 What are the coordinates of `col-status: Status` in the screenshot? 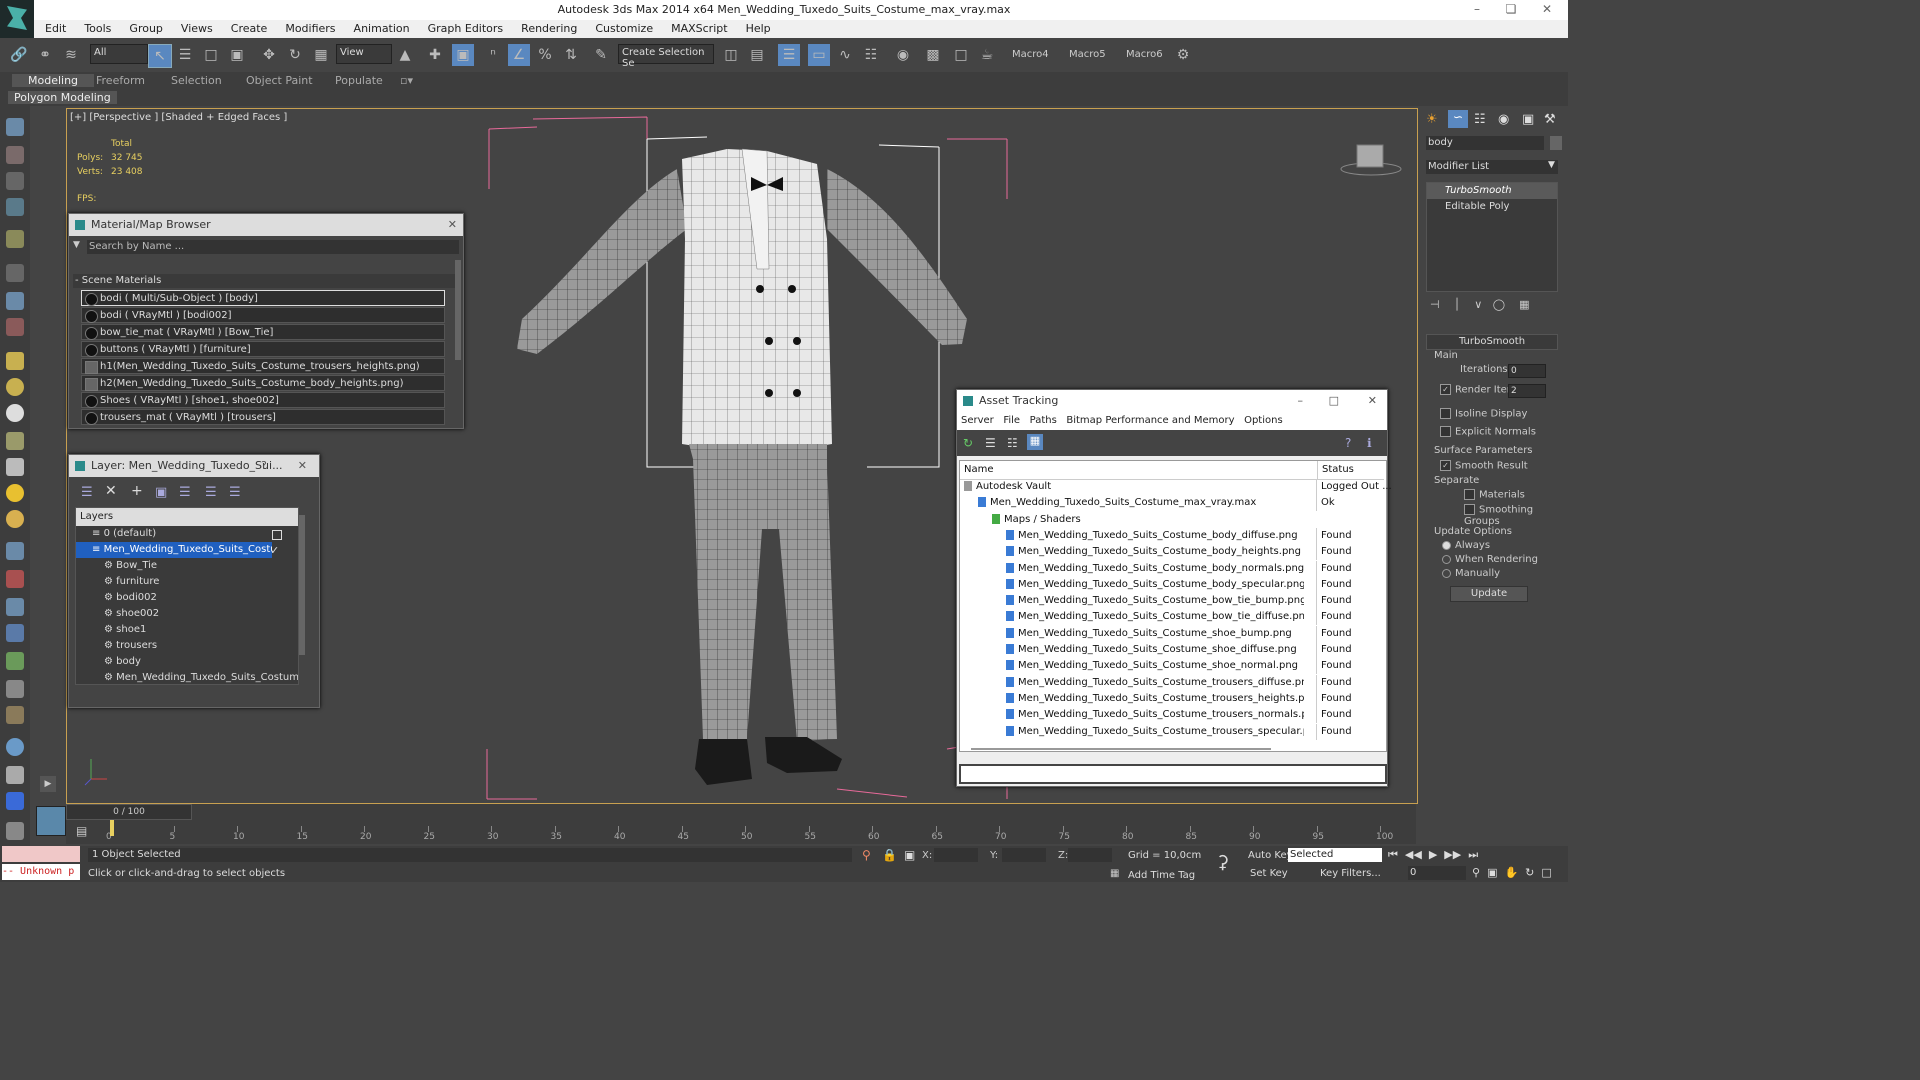 It's located at (1353, 470).